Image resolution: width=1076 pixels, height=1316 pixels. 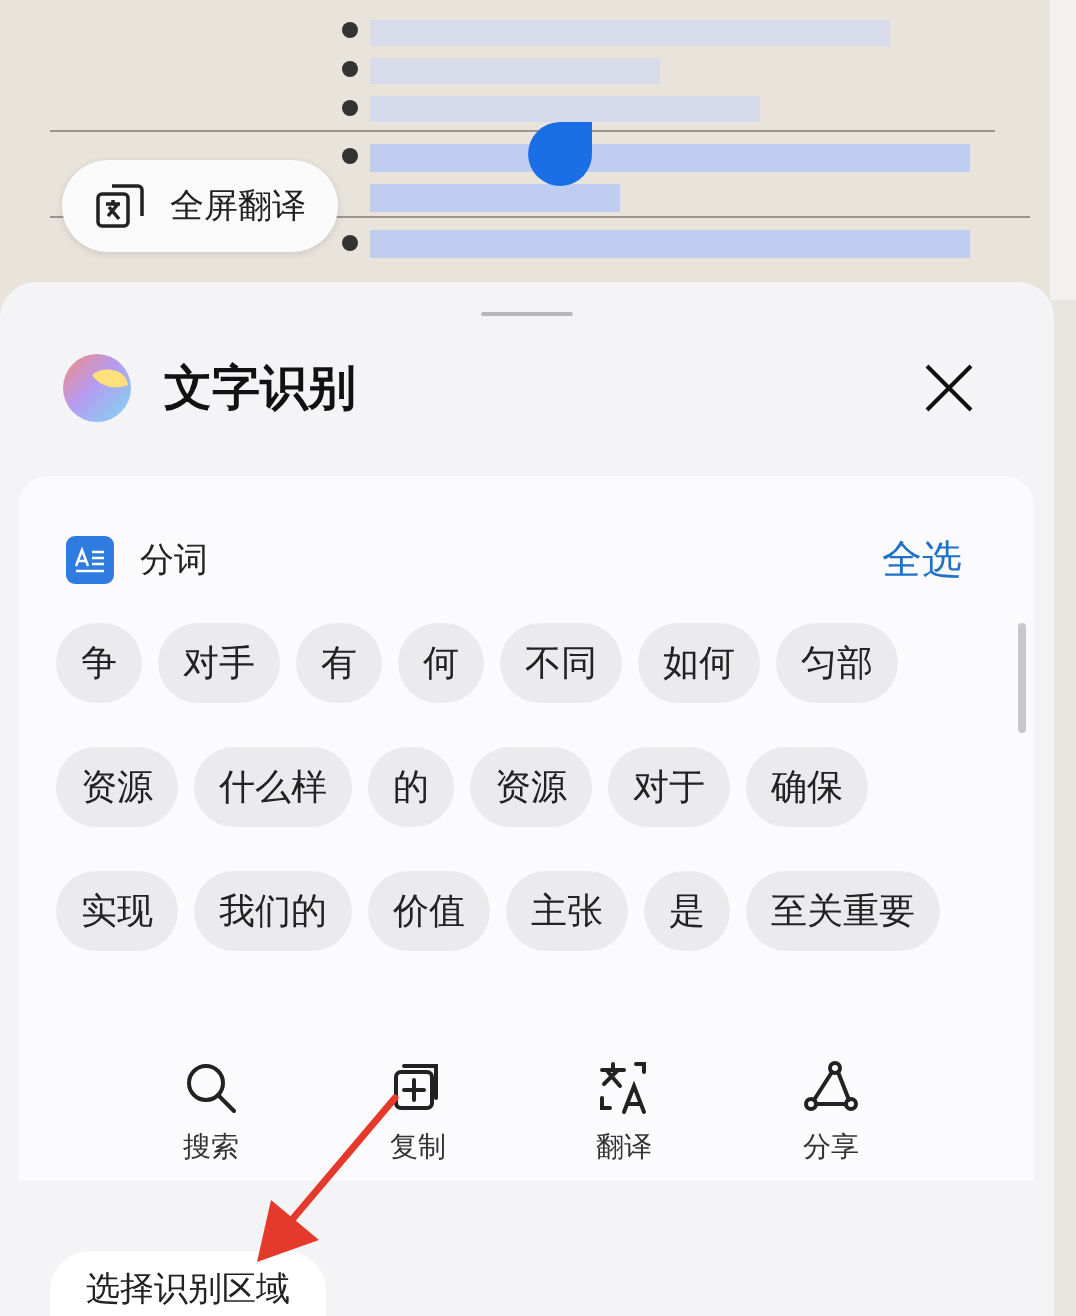 What do you see at coordinates (117, 911) in the screenshot?
I see `word-chip: 实现` at bounding box center [117, 911].